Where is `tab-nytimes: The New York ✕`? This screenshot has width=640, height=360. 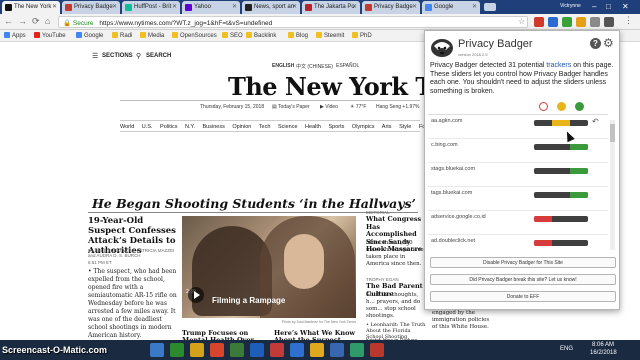 tab-nytimes: The New York ✕ is located at coordinates (31, 7).